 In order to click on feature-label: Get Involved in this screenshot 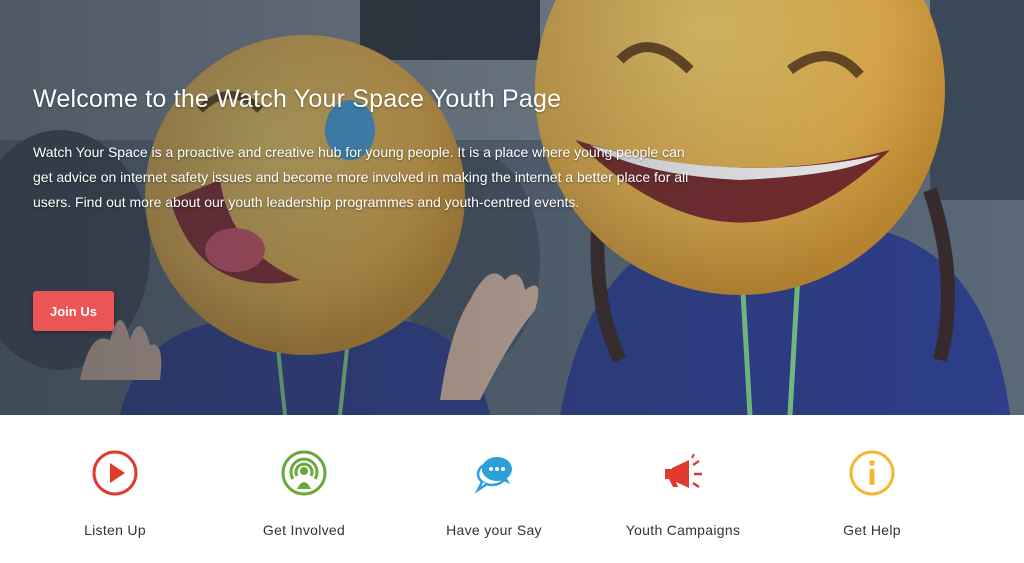, I will do `click(304, 530)`.